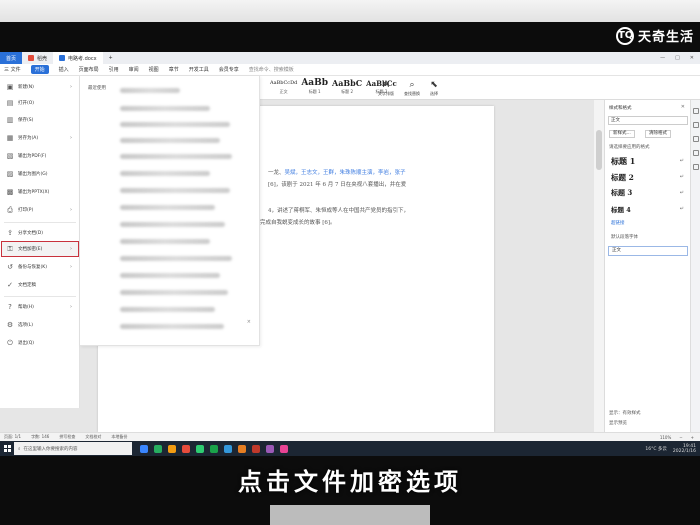 The width and height of the screenshot is (700, 525). What do you see at coordinates (347, 87) in the screenshot?
I see `style-heading-2: AaBbC 标题 2` at bounding box center [347, 87].